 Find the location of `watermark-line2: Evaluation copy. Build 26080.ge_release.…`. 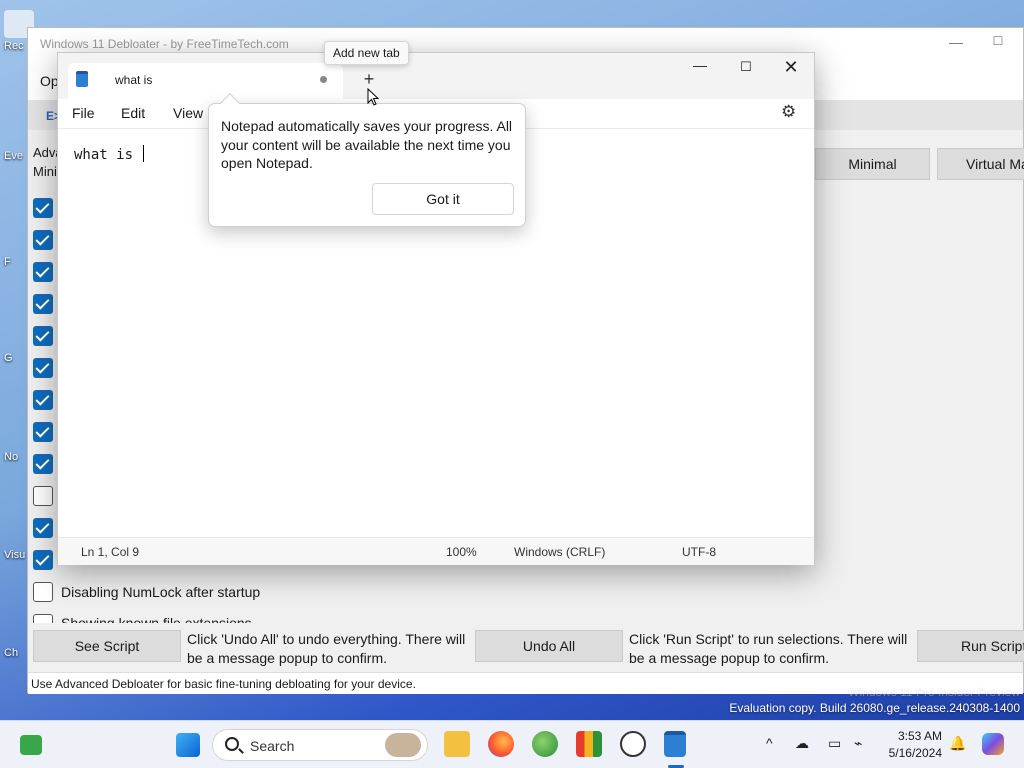

watermark-line2: Evaluation copy. Build 26080.ge_release.… is located at coordinates (874, 708).